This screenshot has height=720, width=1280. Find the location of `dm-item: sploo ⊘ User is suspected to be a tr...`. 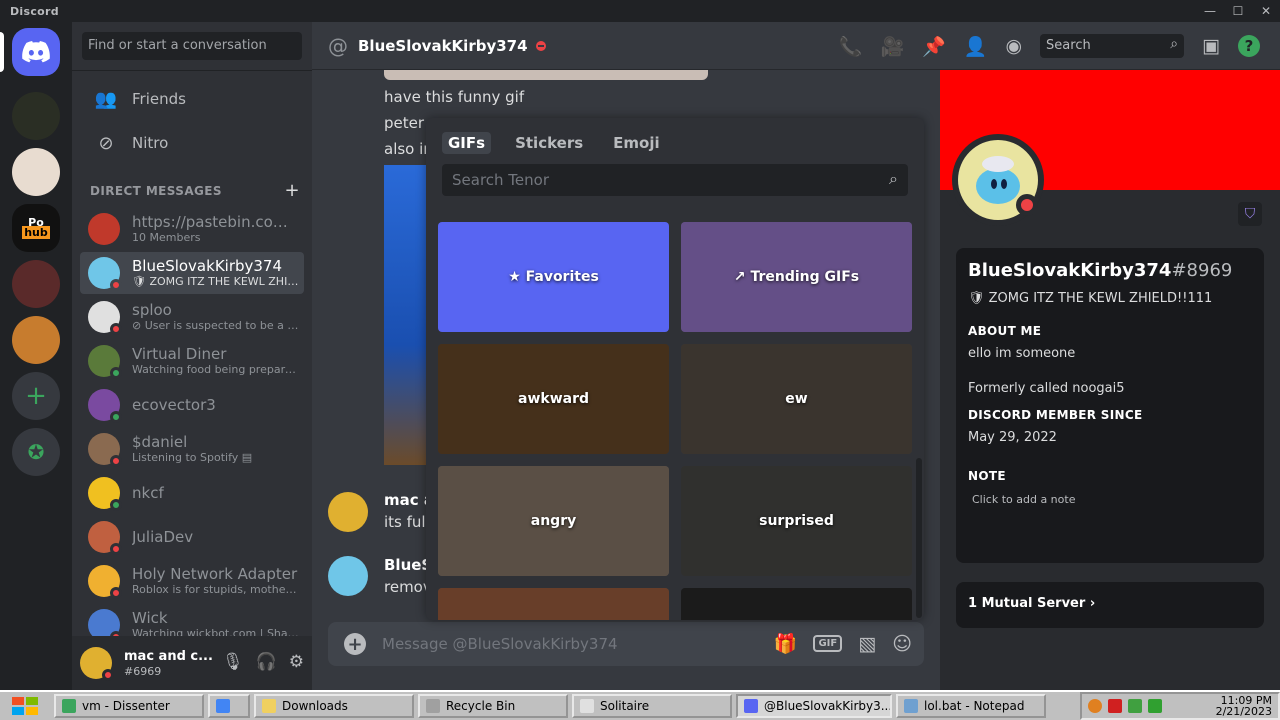

dm-item: sploo ⊘ User is suspected to be a tr... is located at coordinates (192, 317).